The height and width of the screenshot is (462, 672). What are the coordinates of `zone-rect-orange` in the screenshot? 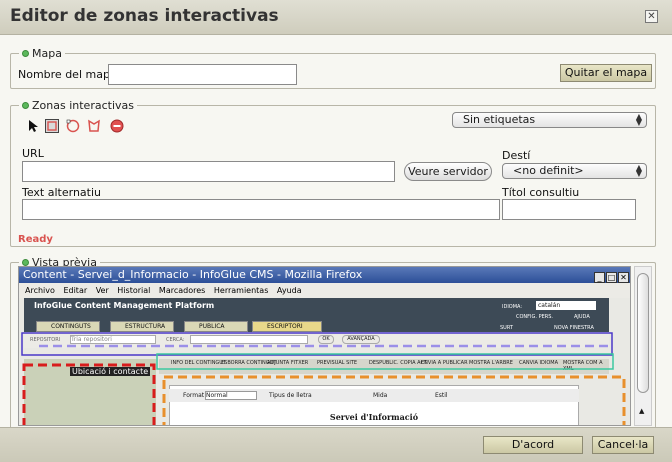 It's located at (394, 400).